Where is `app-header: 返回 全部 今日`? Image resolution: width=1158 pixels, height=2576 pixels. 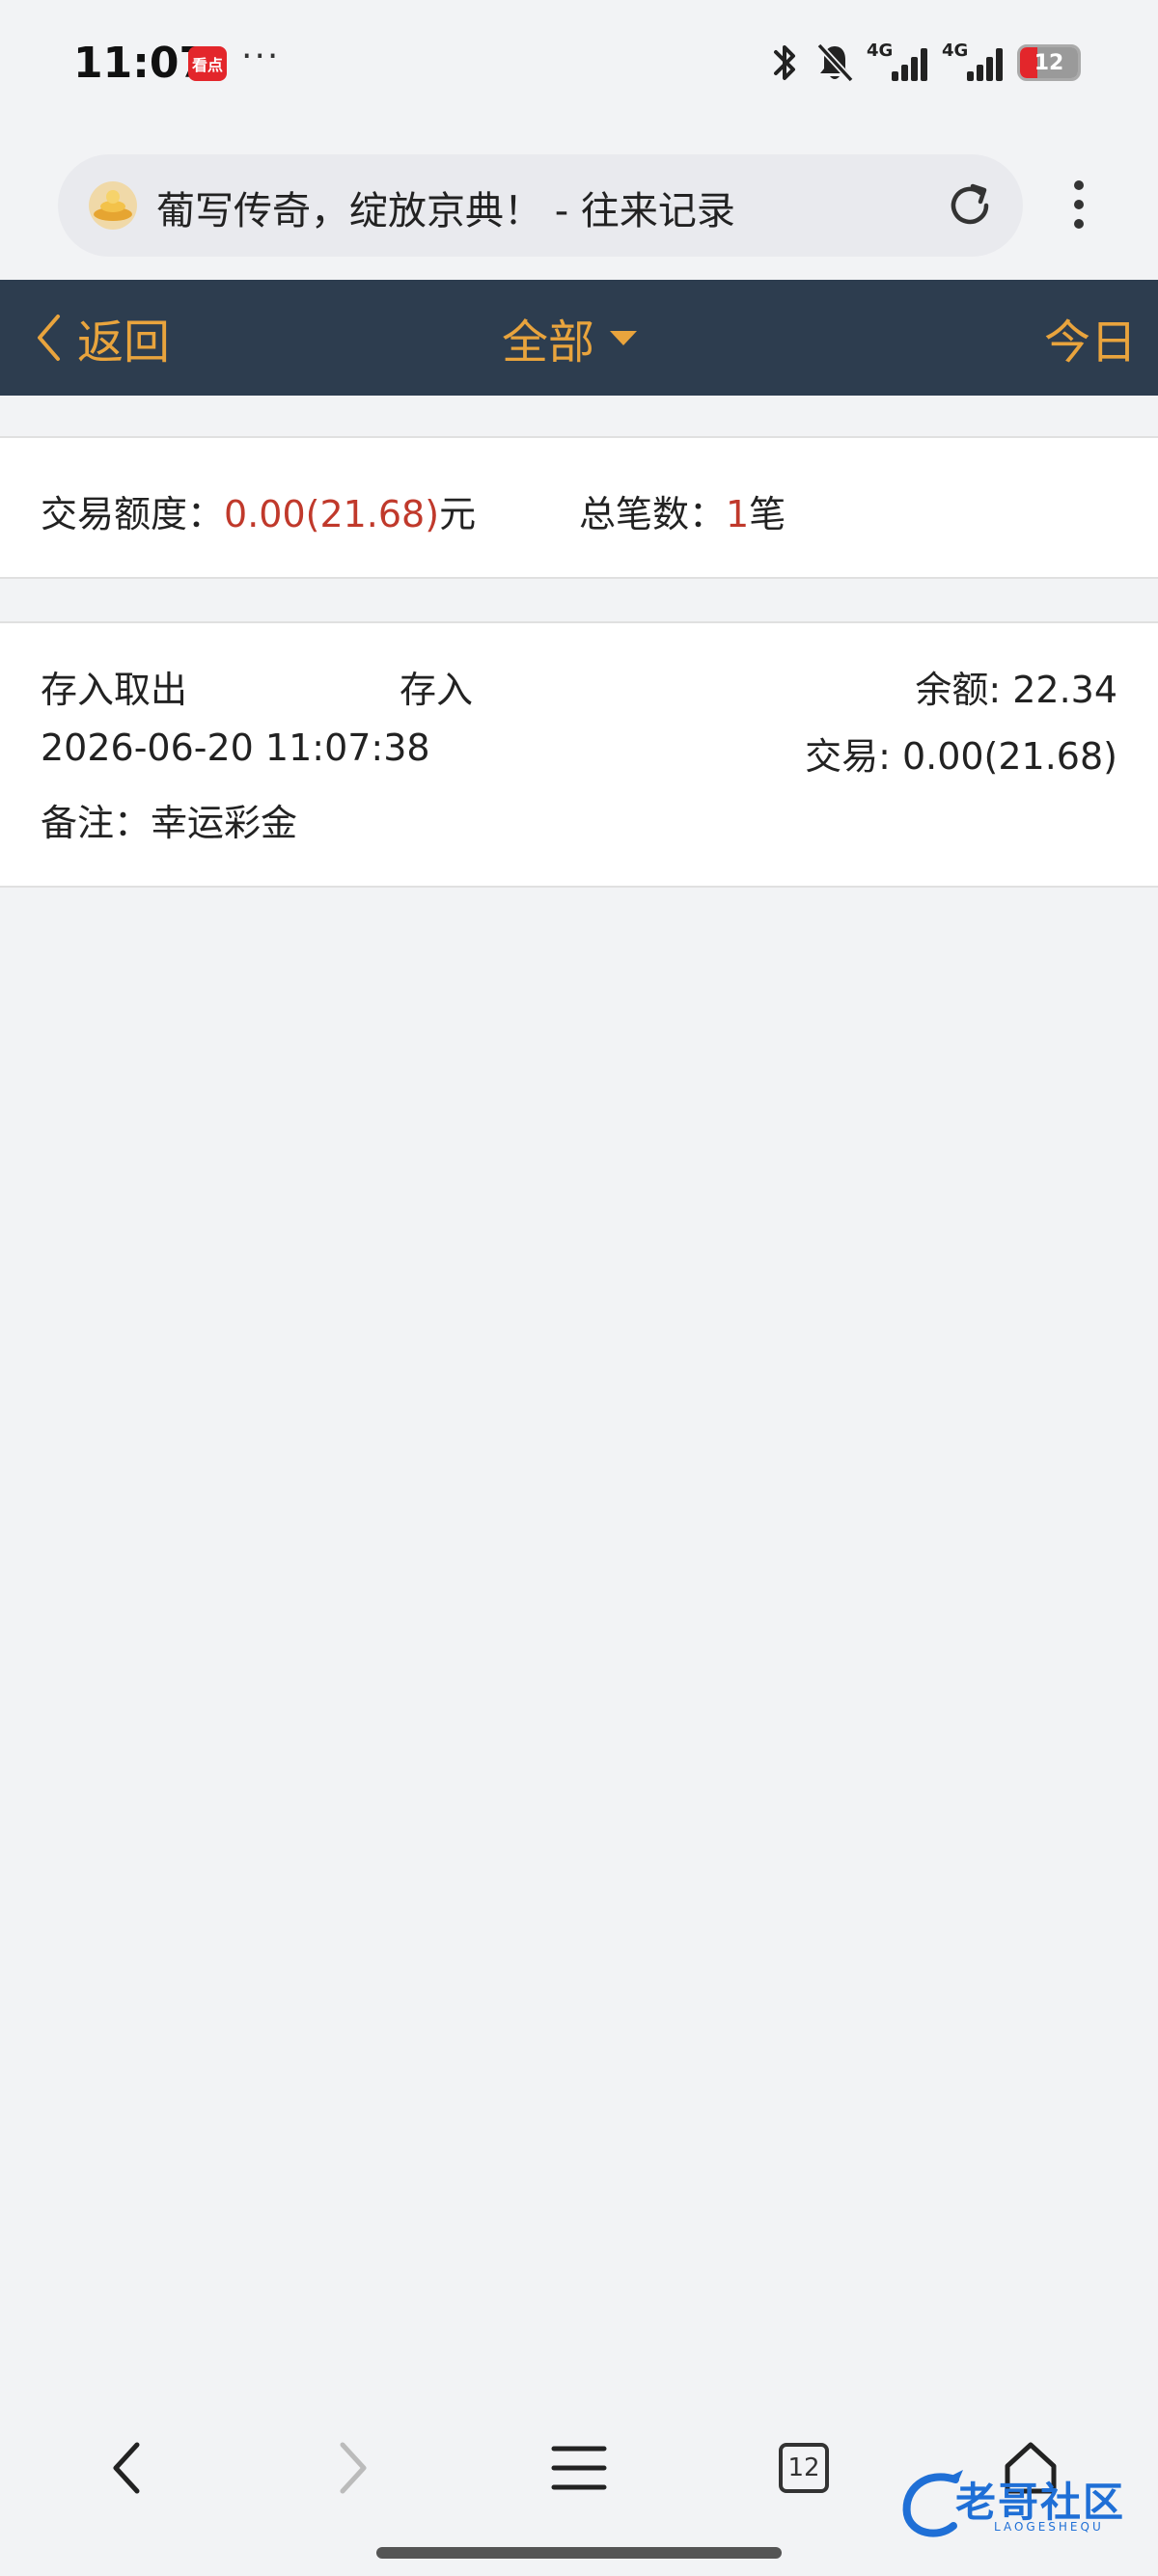 app-header: 返回 全部 今日 is located at coordinates (579, 338).